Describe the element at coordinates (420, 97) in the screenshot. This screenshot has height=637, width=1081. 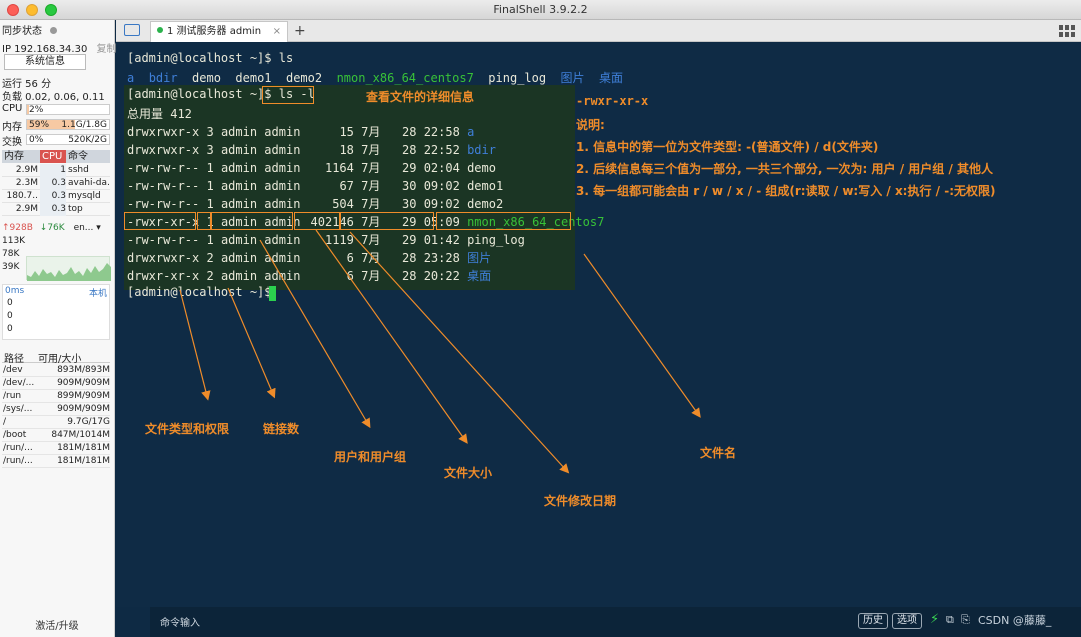
I see `annotation-title: 查看文件的详细信息` at that location.